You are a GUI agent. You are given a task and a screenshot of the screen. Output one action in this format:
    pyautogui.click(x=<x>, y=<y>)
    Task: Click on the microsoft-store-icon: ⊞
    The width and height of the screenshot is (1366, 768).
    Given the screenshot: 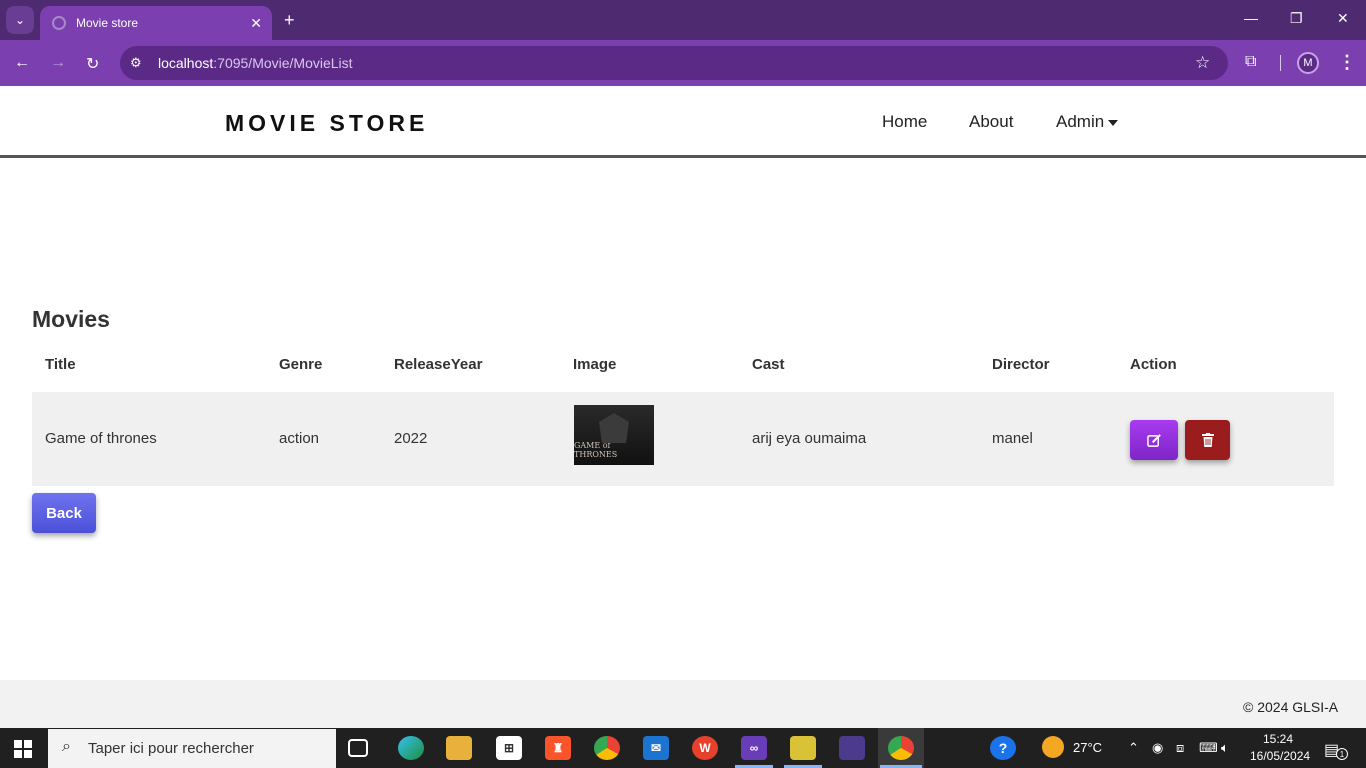 What is the action you would take?
    pyautogui.click(x=509, y=748)
    